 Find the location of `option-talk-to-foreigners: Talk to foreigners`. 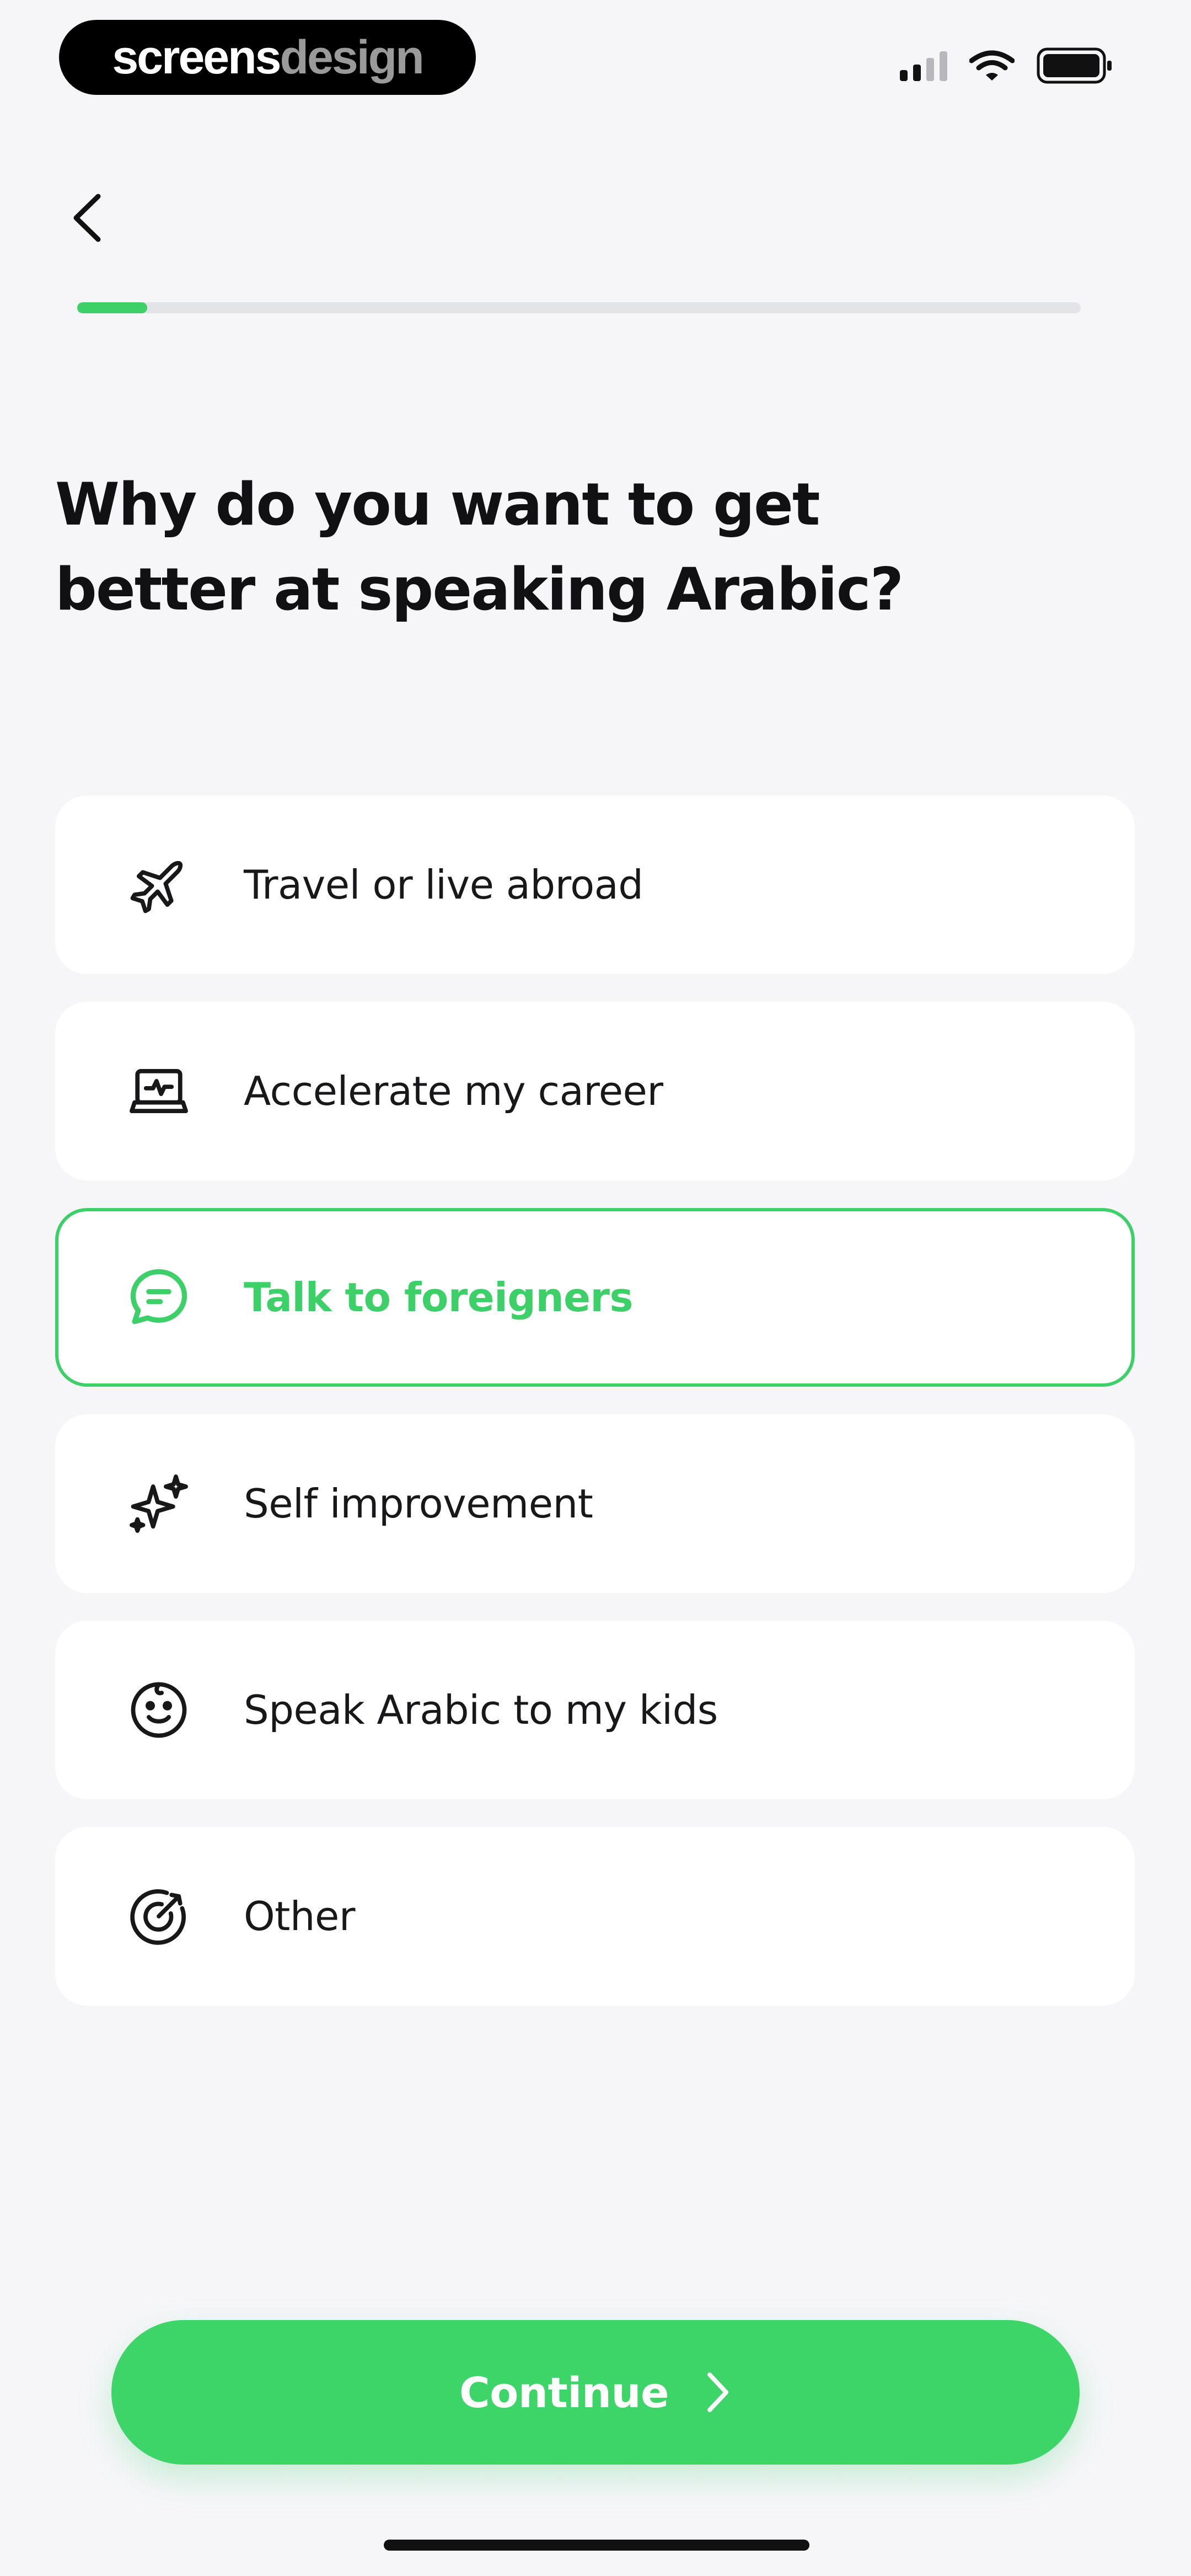

option-talk-to-foreigners: Talk to foreigners is located at coordinates (595, 1297).